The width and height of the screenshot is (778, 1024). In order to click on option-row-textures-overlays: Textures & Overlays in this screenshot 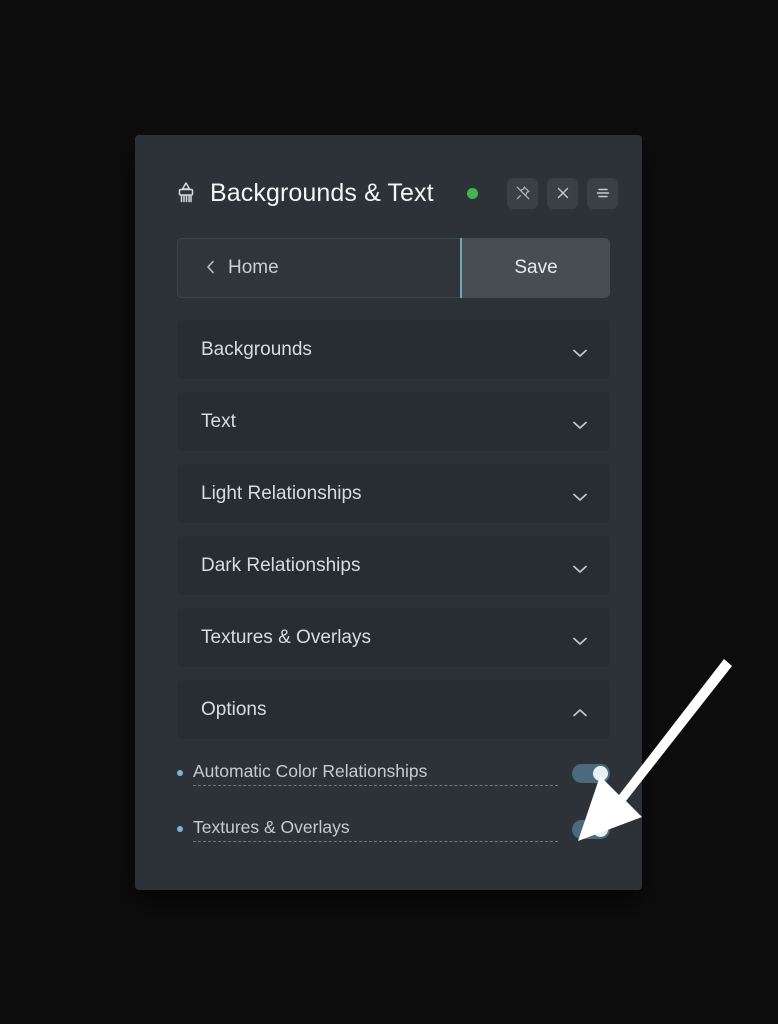, I will do `click(393, 829)`.